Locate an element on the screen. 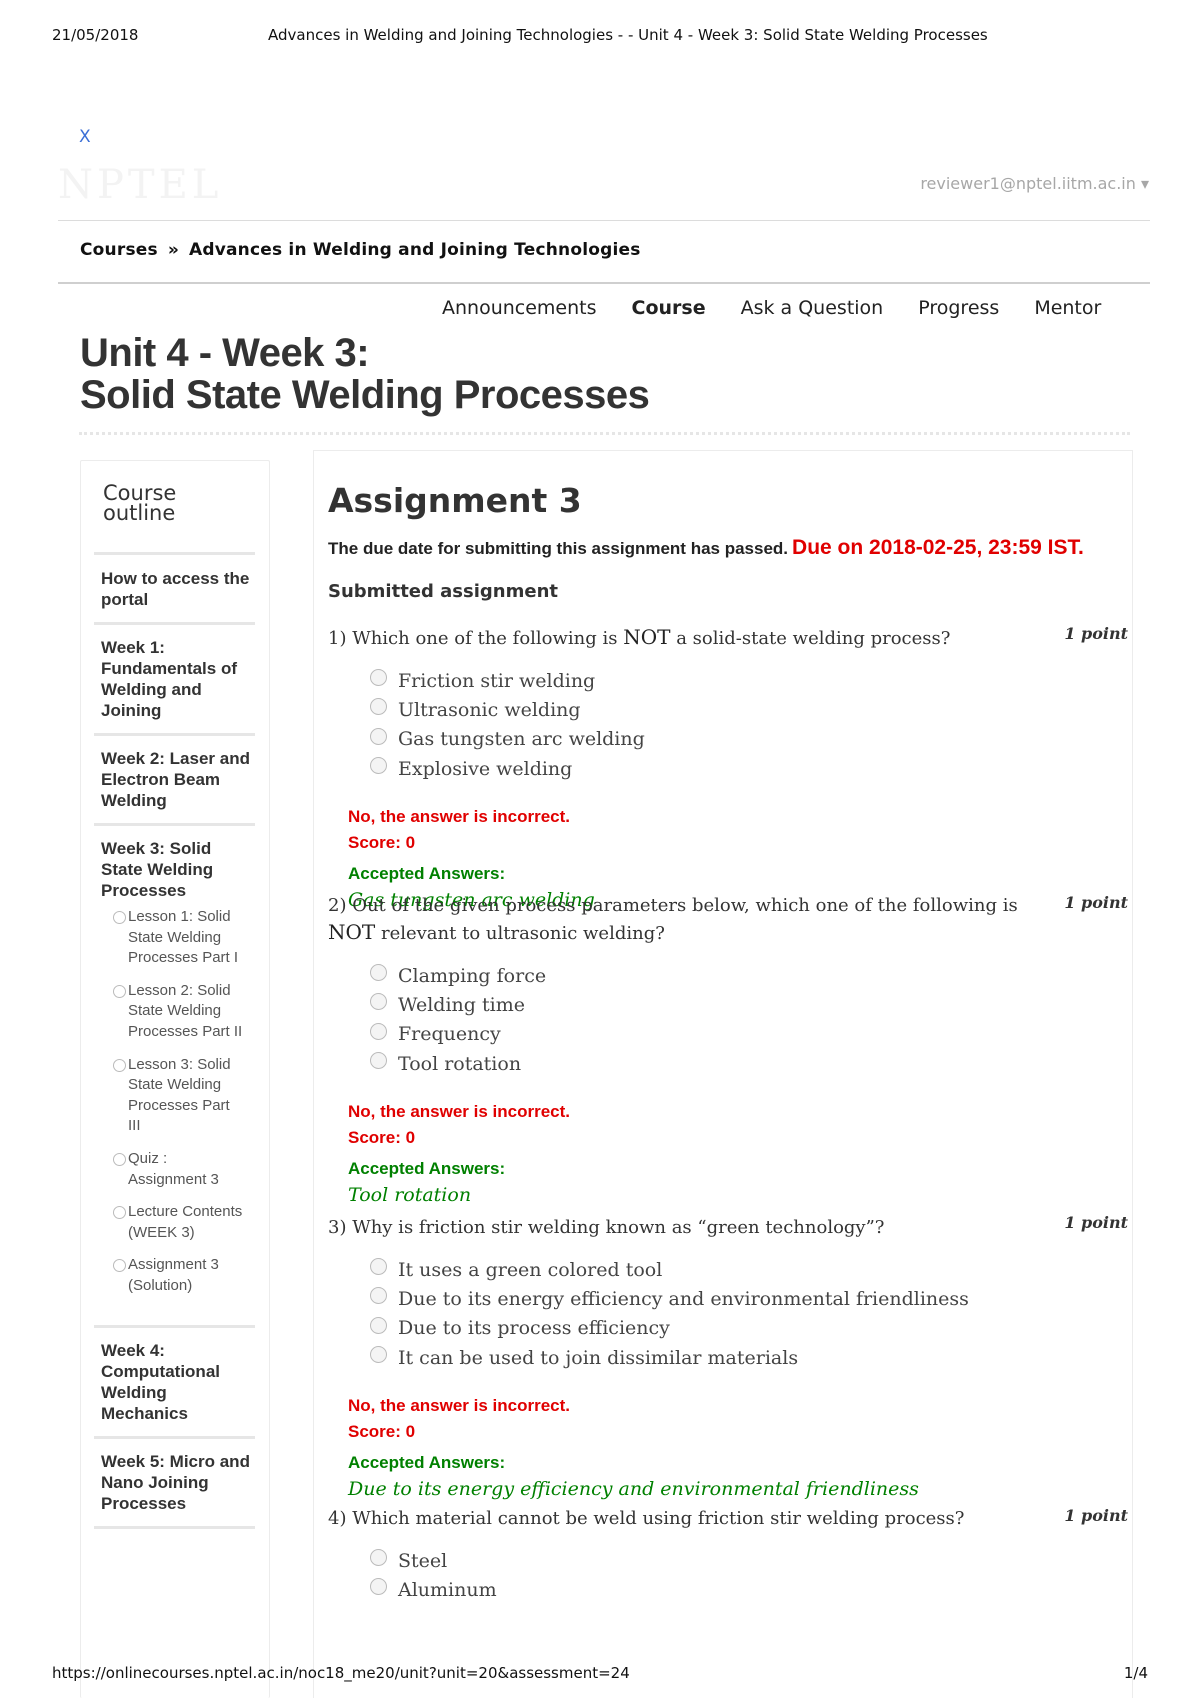 This screenshot has height=1698, width=1200. lesson-link: Quiz : Assignment 3 is located at coordinates (184, 1169).